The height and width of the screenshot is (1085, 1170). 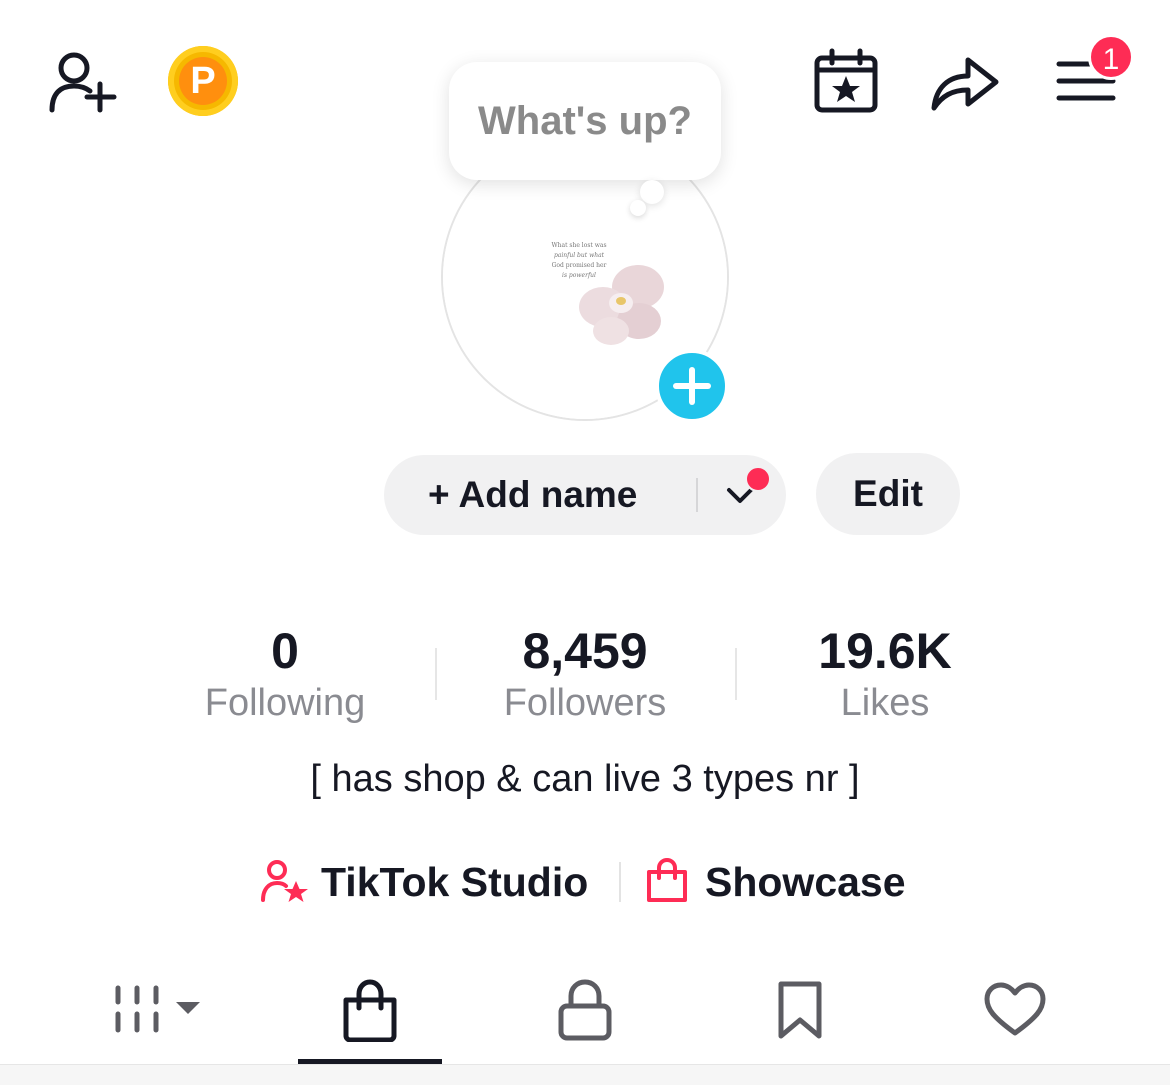 I want to click on grid-icon, so click(x=157, y=1009).